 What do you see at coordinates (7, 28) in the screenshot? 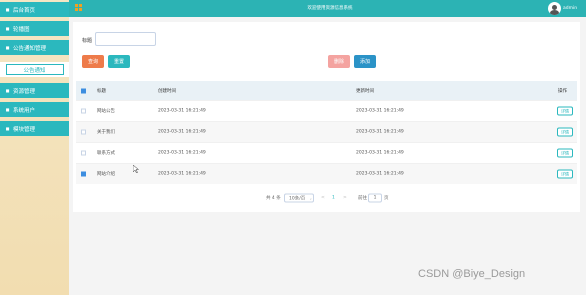
I see `image-icon: ■` at bounding box center [7, 28].